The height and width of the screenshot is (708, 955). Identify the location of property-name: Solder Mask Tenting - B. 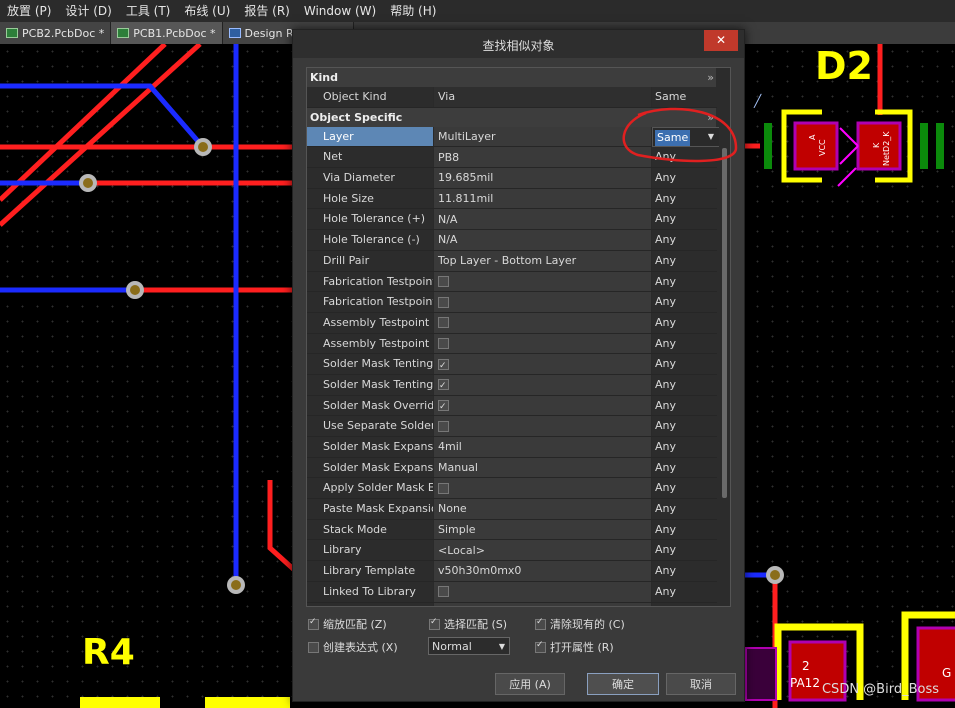
(378, 384).